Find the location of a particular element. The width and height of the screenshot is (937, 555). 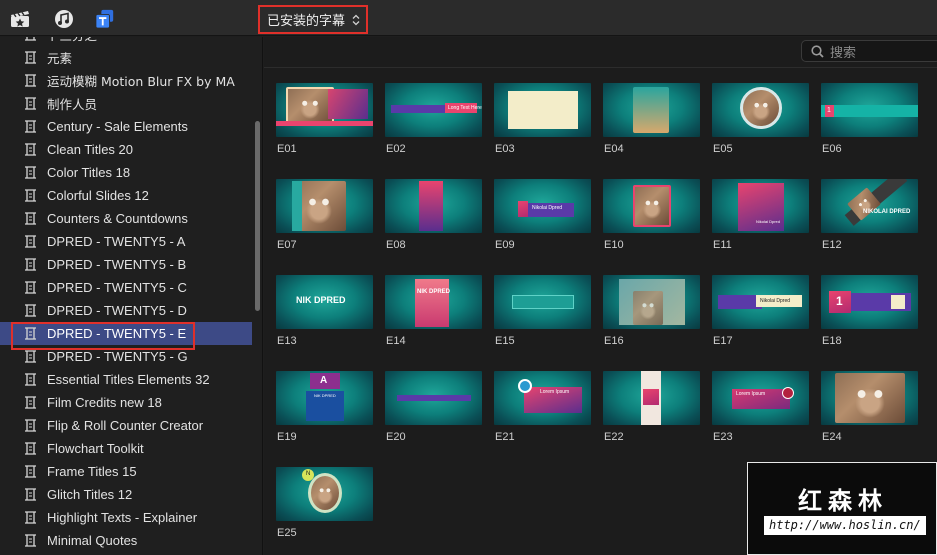

sidebar-item: Frame Titles 15 is located at coordinates (126, 471).